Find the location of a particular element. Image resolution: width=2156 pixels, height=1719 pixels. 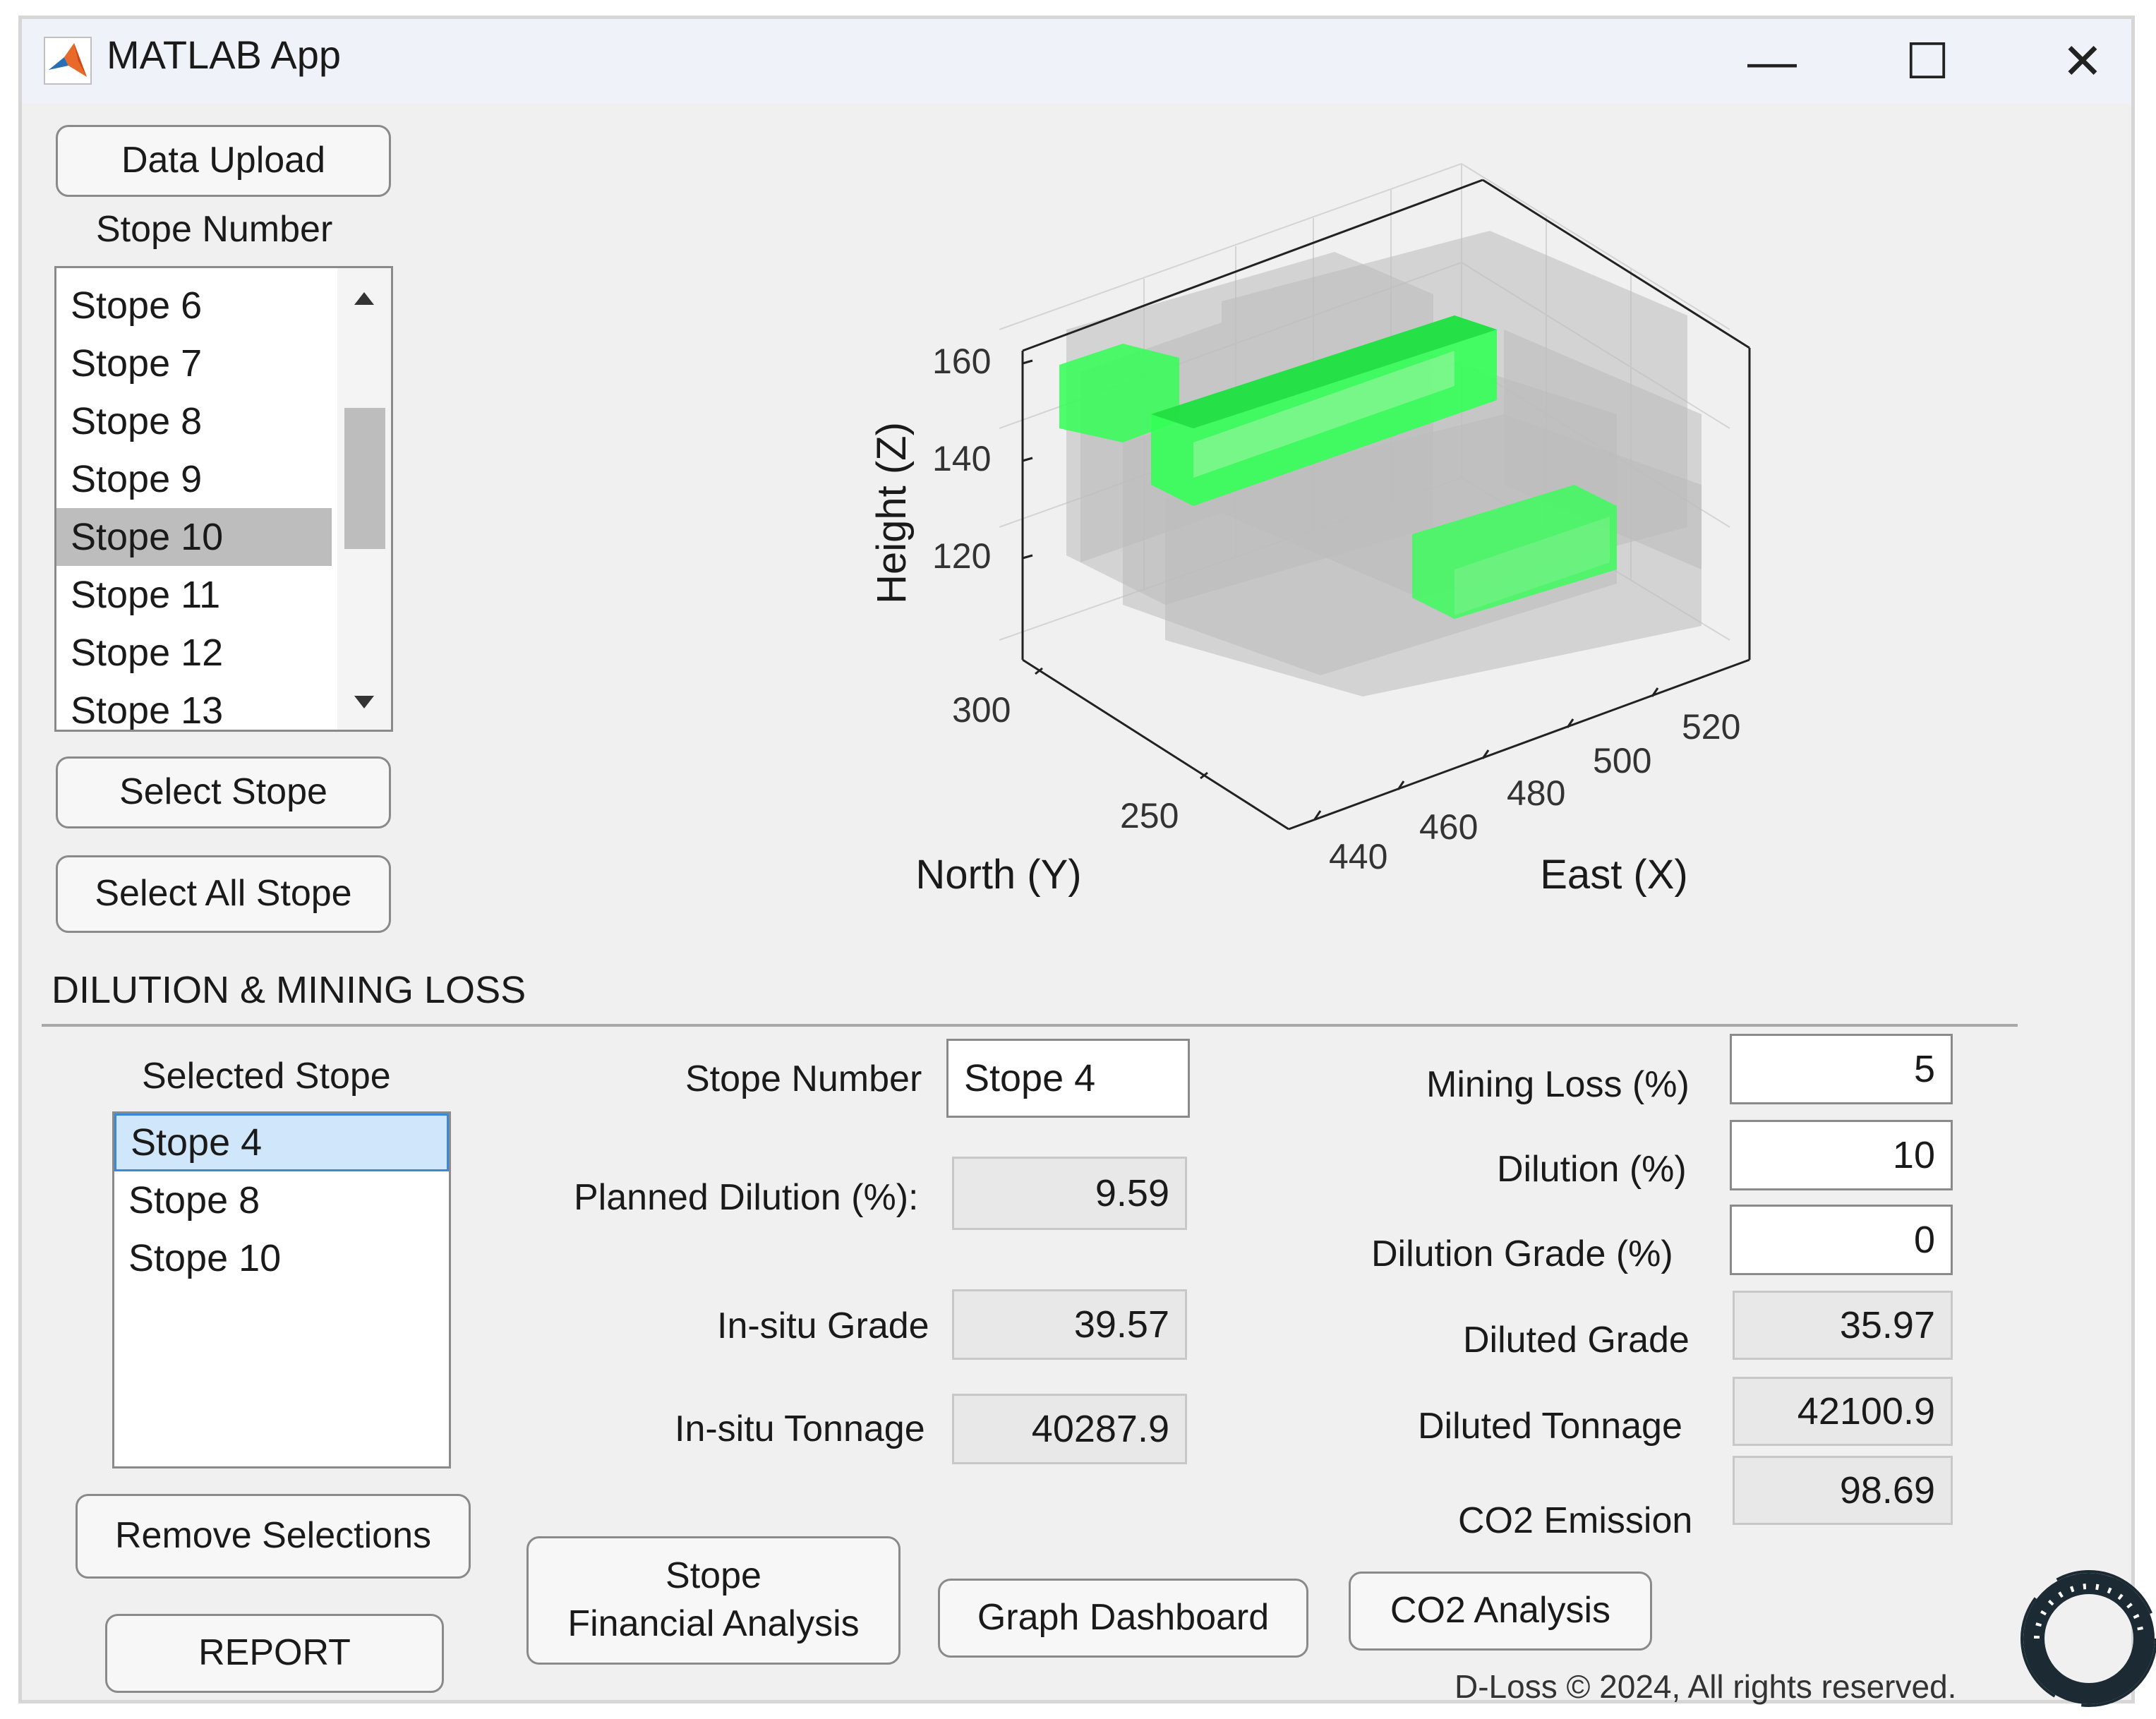

scroll-down-icon is located at coordinates (364, 702).